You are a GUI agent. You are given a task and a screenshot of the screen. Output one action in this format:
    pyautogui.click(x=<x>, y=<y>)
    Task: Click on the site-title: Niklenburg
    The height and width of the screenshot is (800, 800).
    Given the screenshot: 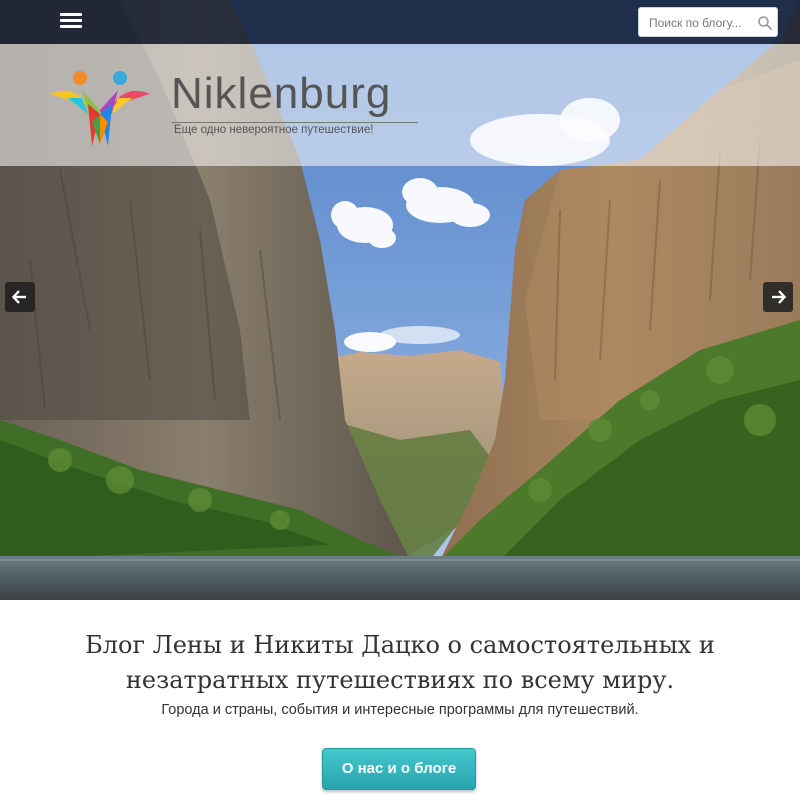 What is the action you would take?
    pyautogui.click(x=281, y=94)
    